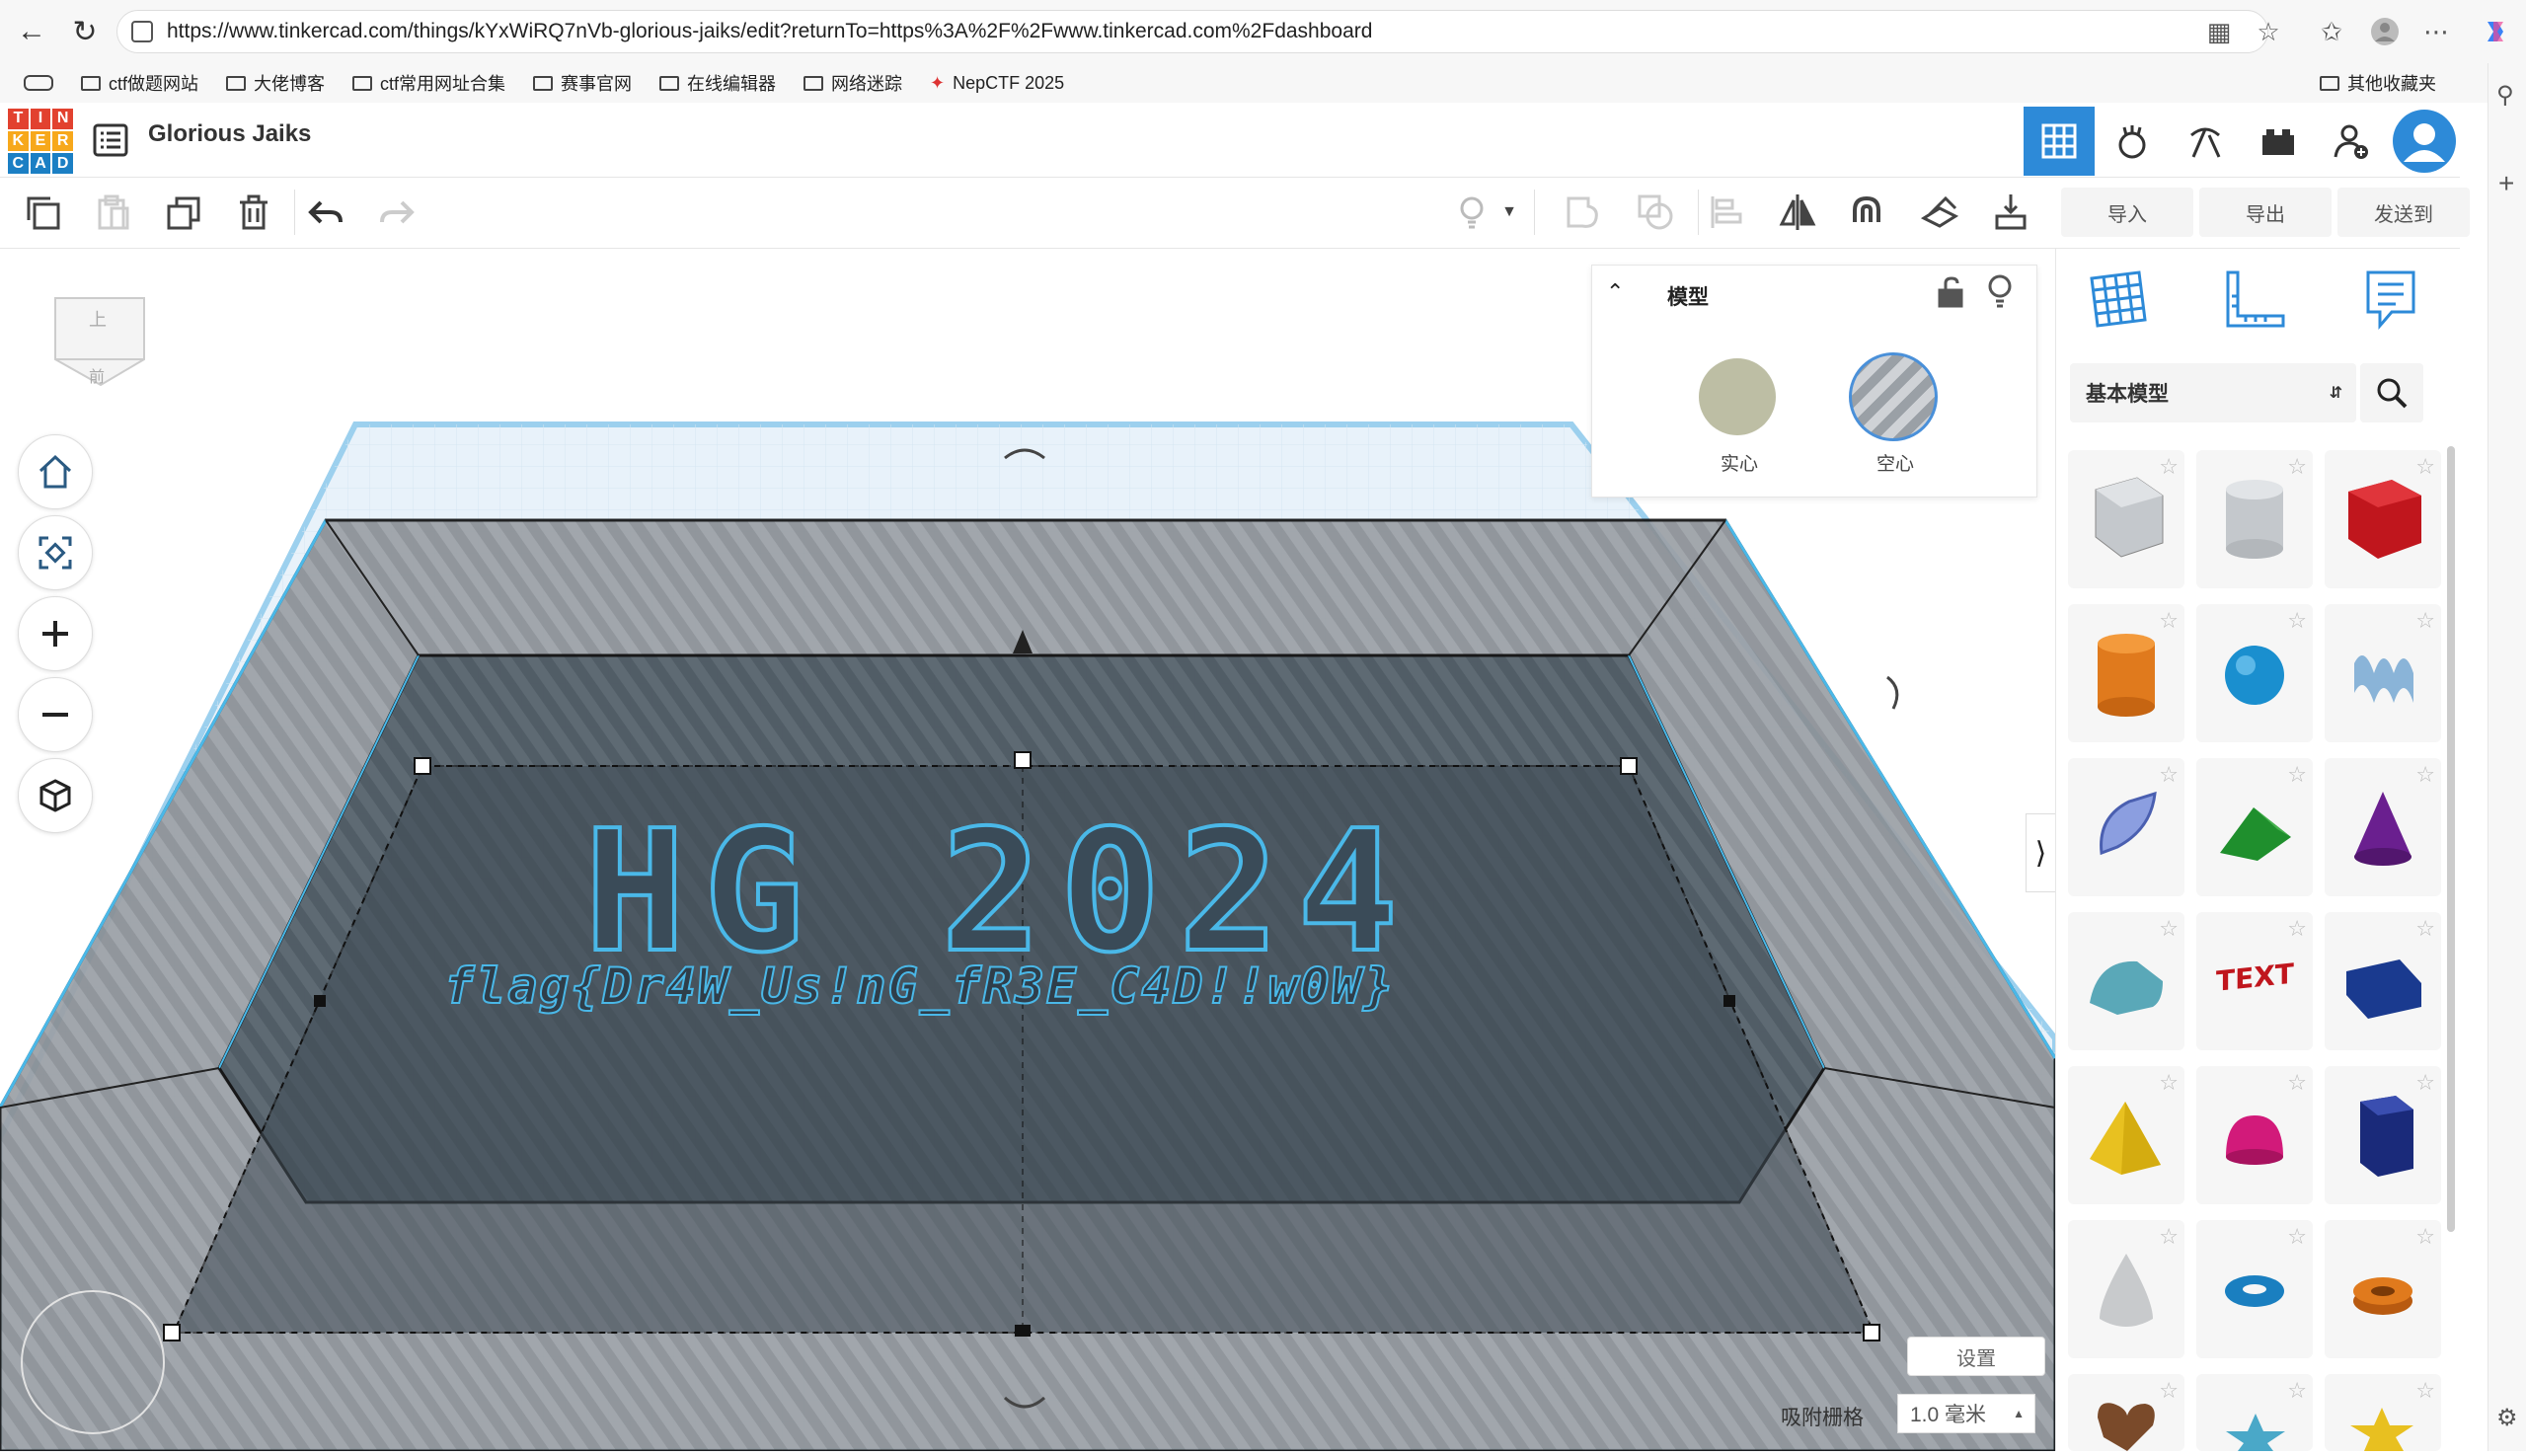  Describe the element at coordinates (142, 31) in the screenshot. I see `site-info-icon` at that location.